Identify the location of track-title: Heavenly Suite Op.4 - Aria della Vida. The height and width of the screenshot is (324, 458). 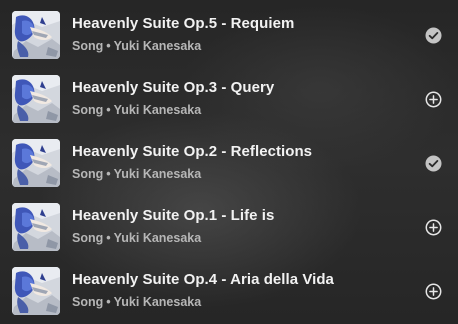
(203, 279).